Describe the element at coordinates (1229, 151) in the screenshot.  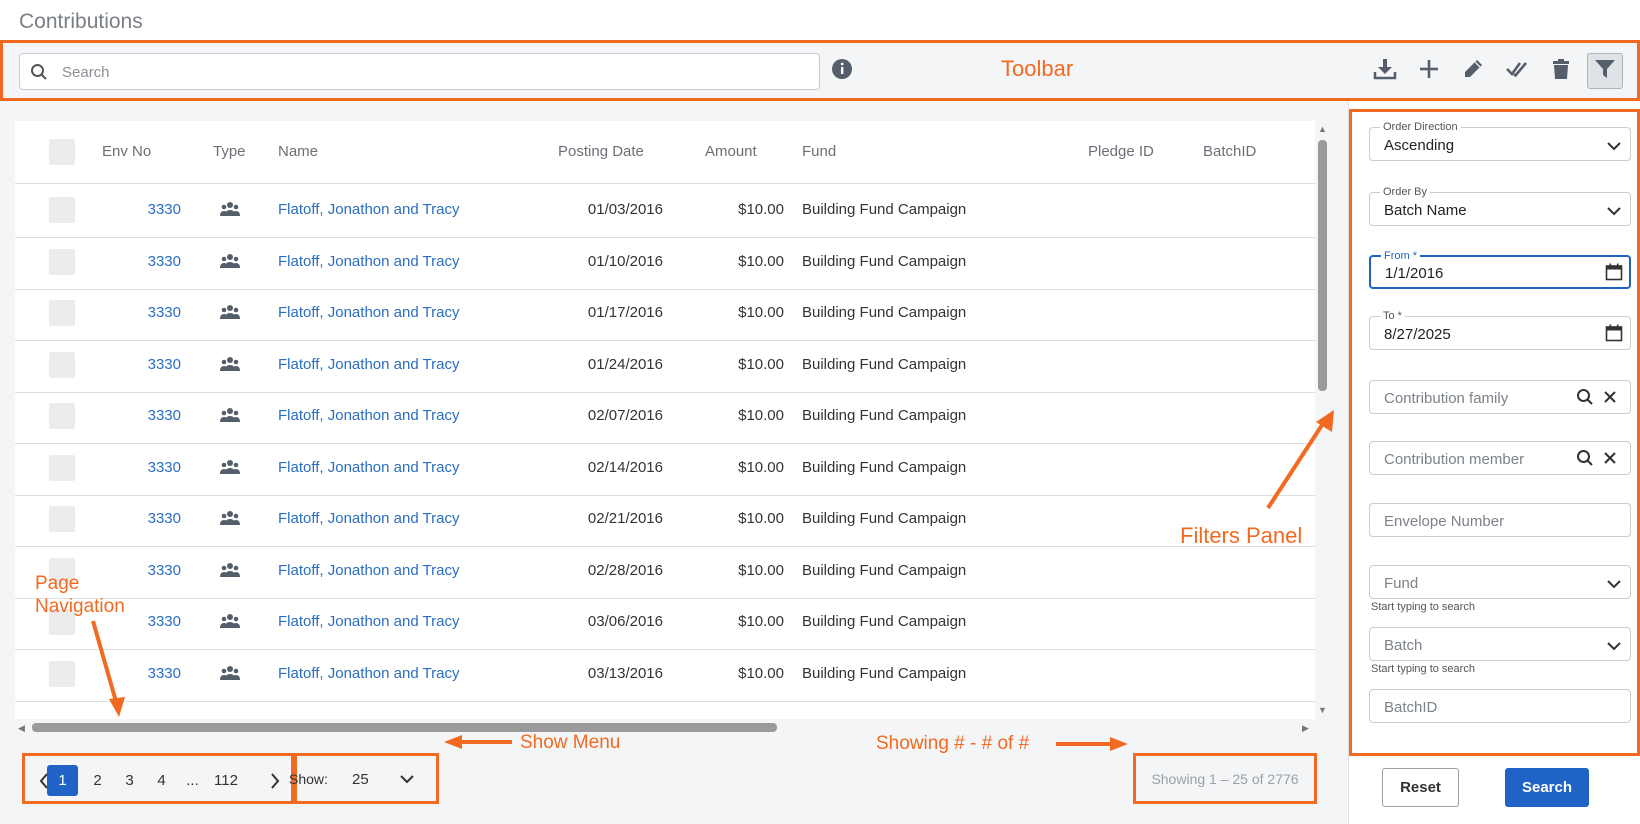
I see `column-header-batch-id: BatchID` at that location.